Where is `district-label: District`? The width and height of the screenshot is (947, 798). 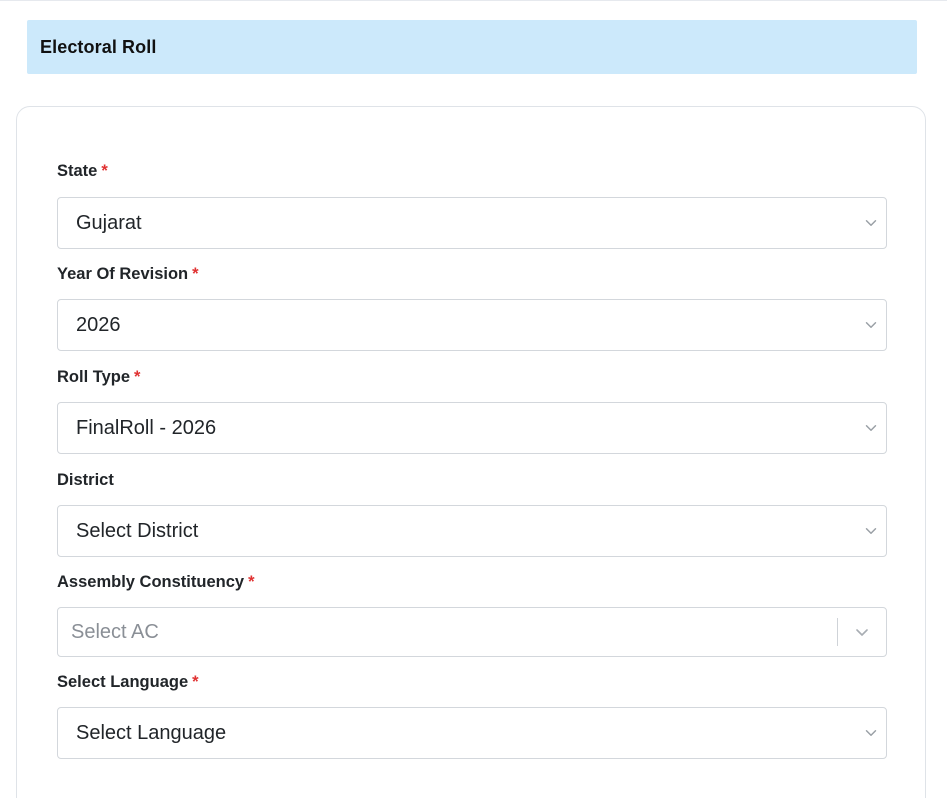 district-label: District is located at coordinates (85, 480).